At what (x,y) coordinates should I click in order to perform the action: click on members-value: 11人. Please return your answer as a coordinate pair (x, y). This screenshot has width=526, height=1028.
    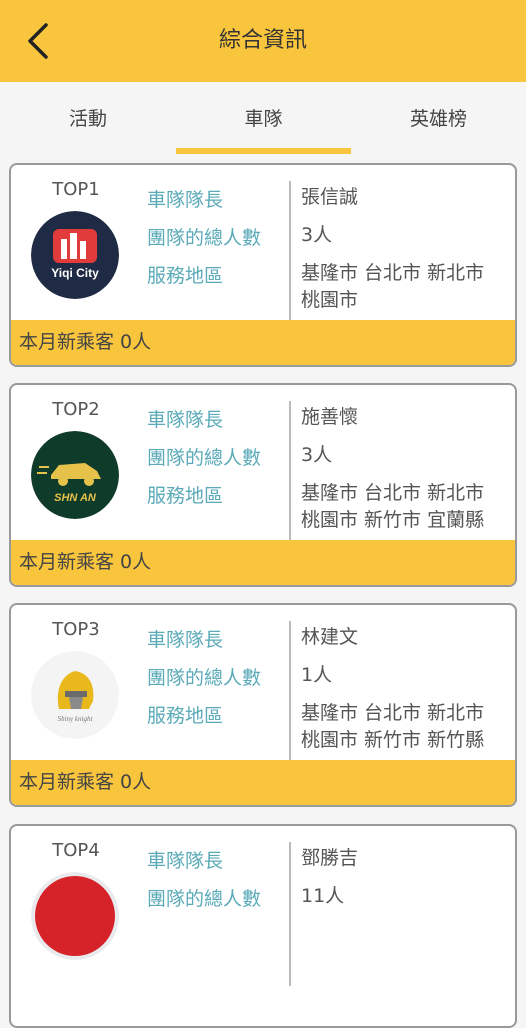
    Looking at the image, I should click on (323, 896).